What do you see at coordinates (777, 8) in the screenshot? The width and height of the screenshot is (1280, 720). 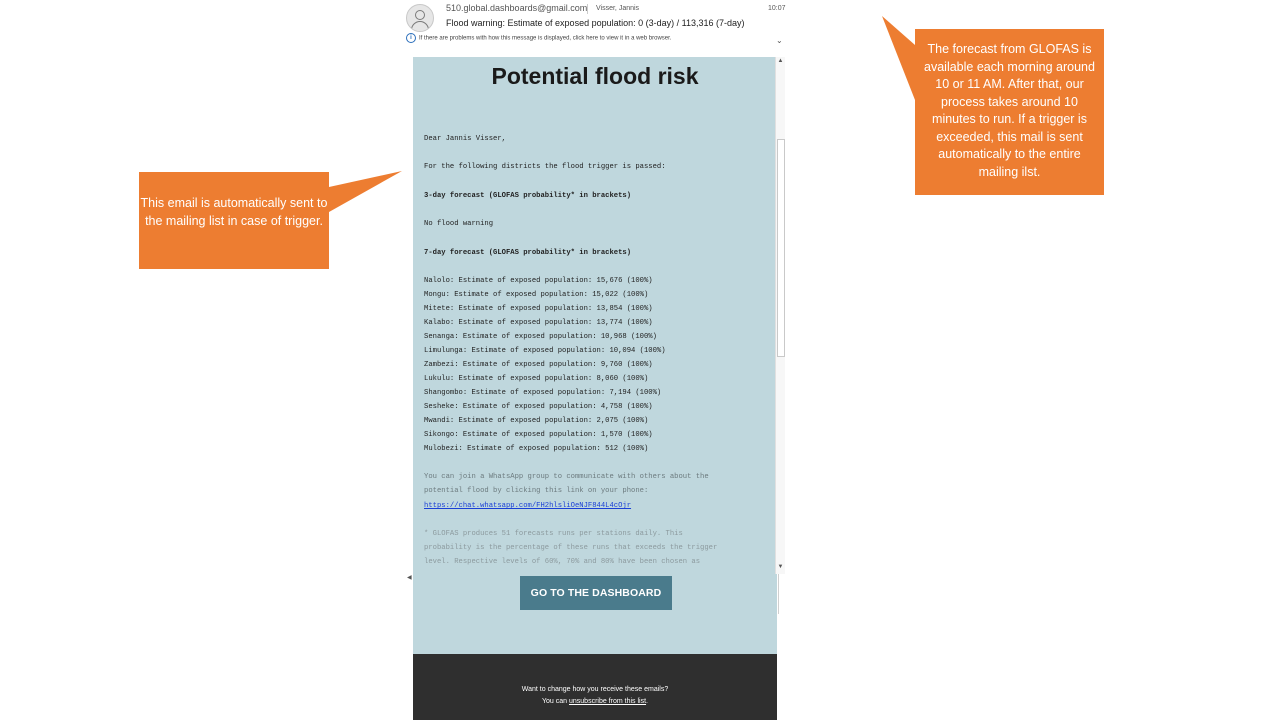 I see `received-time: 10:07` at bounding box center [777, 8].